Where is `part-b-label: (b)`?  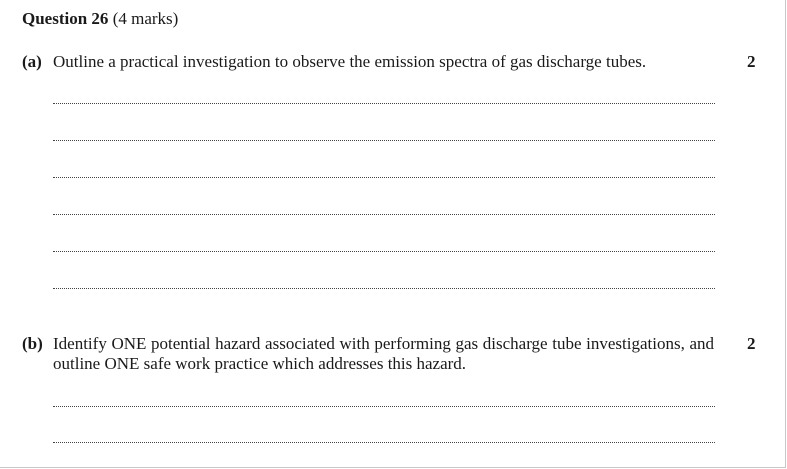 part-b-label: (b) is located at coordinates (32, 343).